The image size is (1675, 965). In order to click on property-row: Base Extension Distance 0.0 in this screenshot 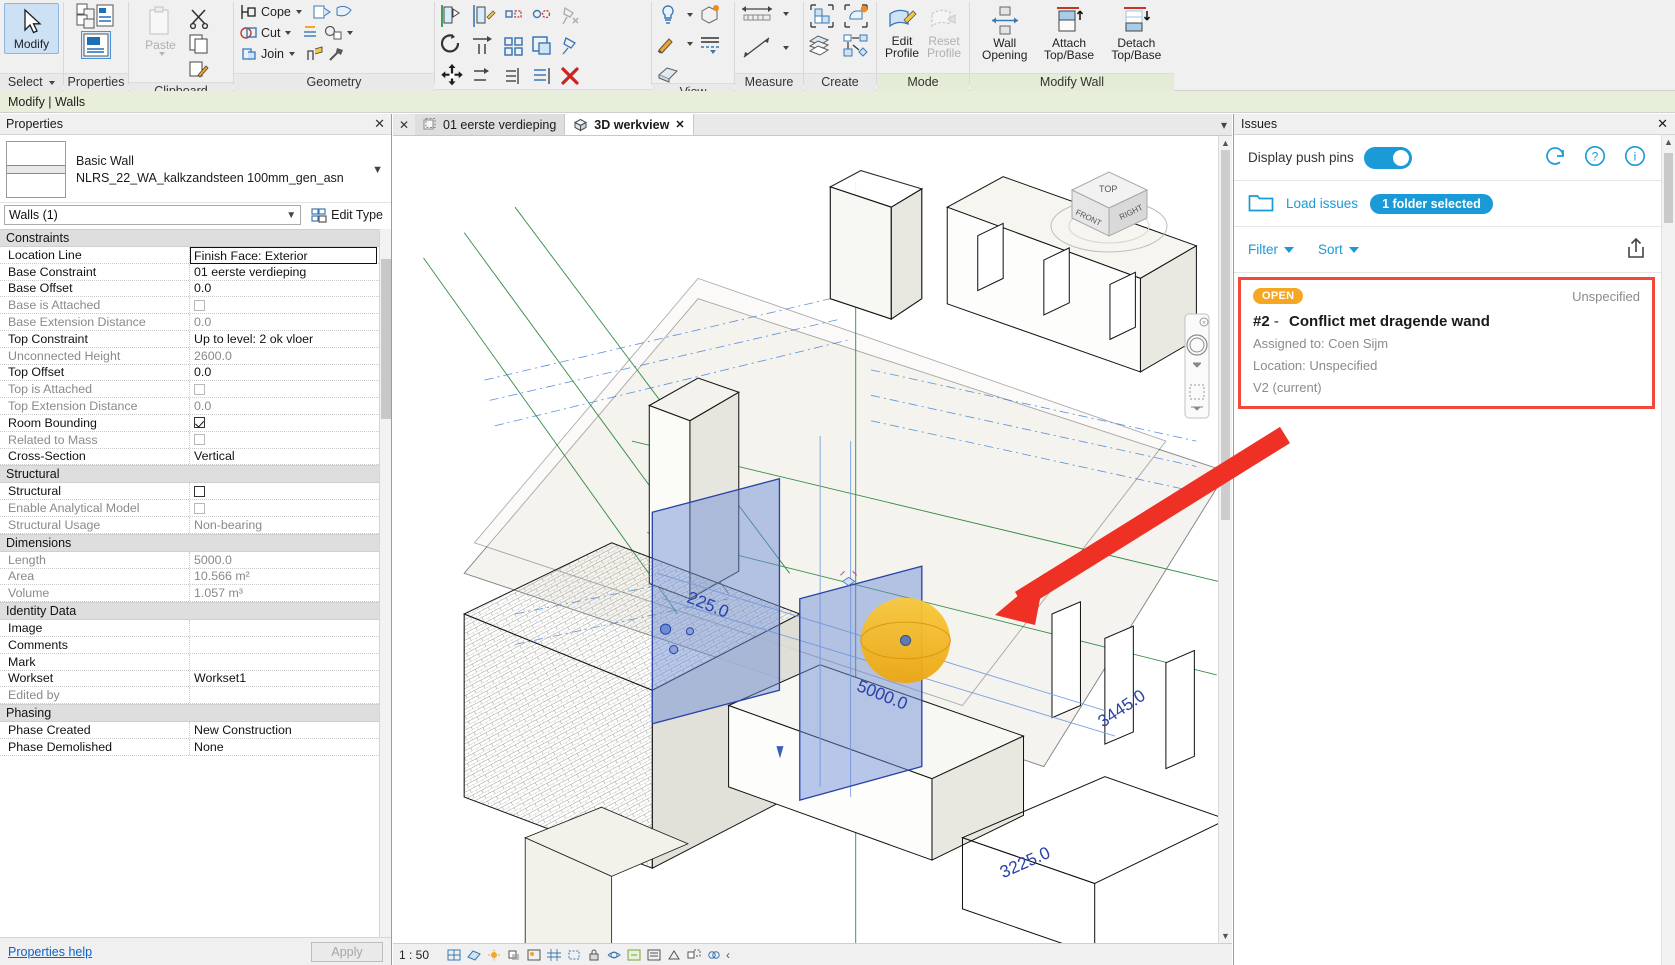, I will do `click(189, 322)`.